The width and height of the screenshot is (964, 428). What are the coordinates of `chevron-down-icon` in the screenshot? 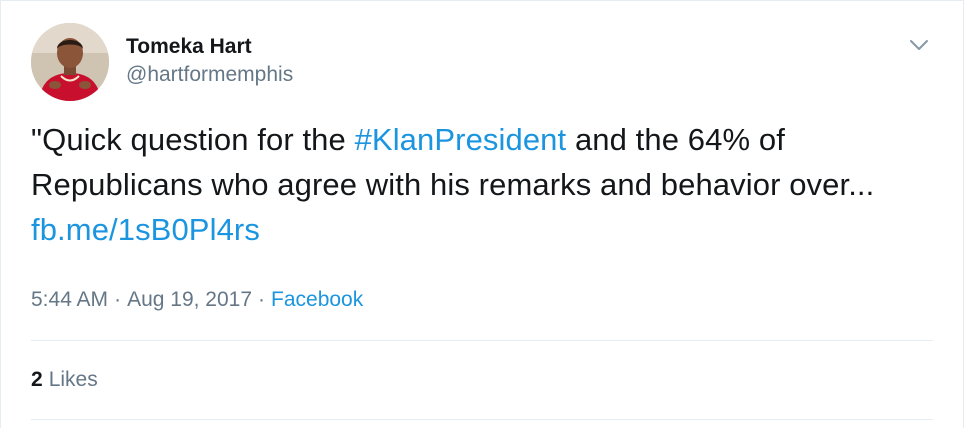 It's located at (919, 45).